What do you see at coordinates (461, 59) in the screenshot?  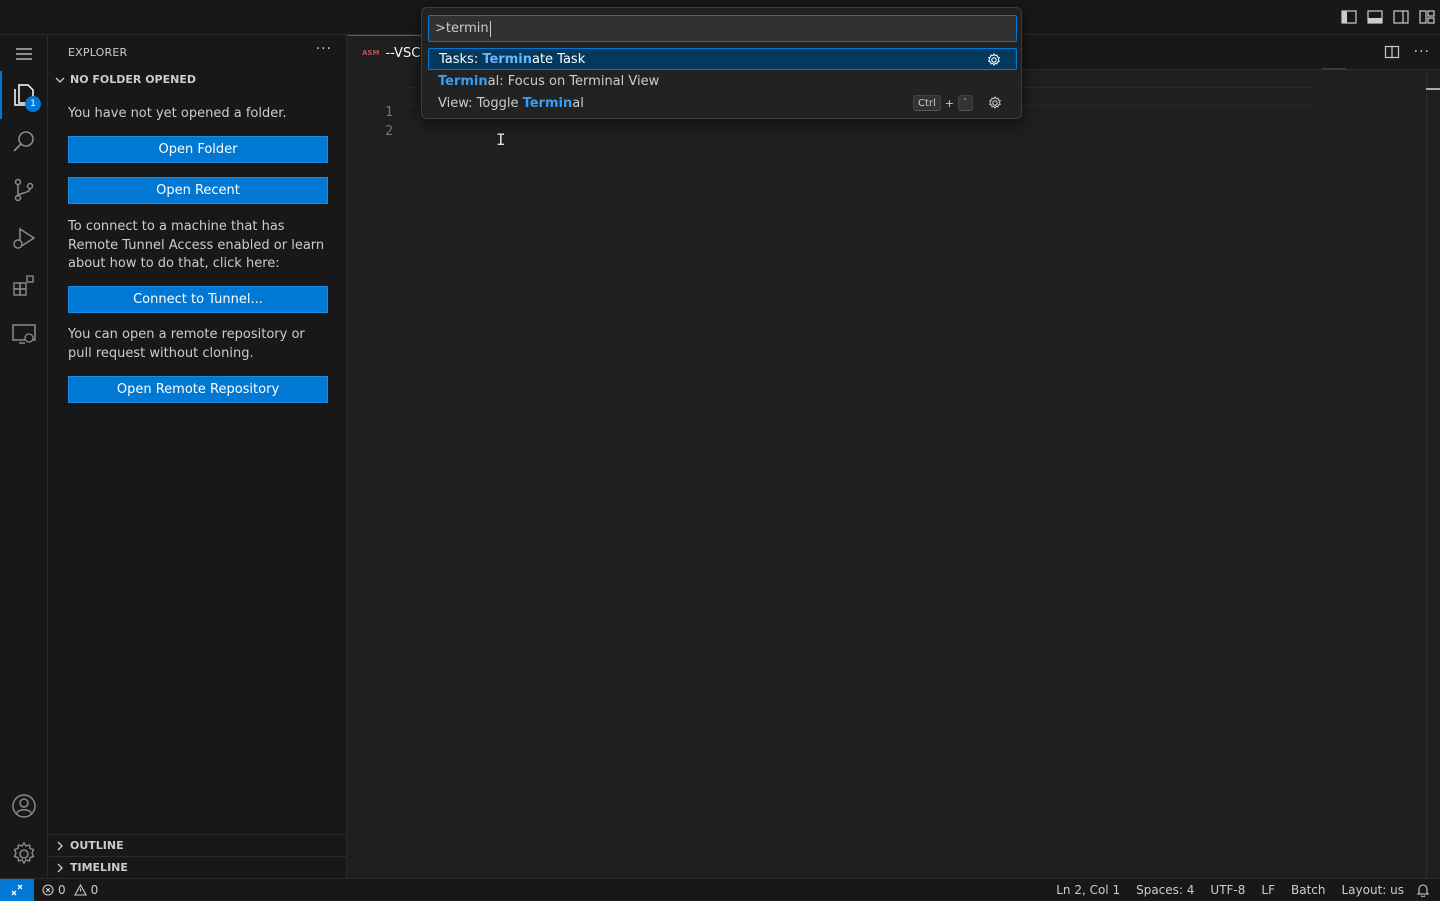 I see `item-prefix: Tasks:` at bounding box center [461, 59].